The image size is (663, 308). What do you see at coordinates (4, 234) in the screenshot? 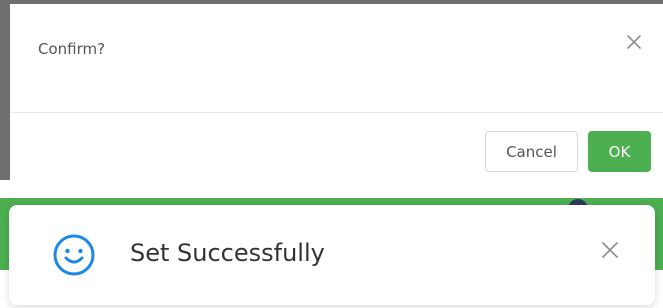
I see `green-left-edge` at bounding box center [4, 234].